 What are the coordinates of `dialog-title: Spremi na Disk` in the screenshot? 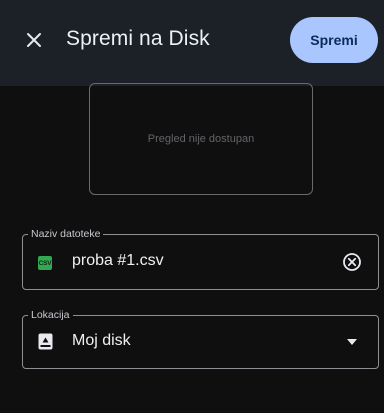 It's located at (138, 38).